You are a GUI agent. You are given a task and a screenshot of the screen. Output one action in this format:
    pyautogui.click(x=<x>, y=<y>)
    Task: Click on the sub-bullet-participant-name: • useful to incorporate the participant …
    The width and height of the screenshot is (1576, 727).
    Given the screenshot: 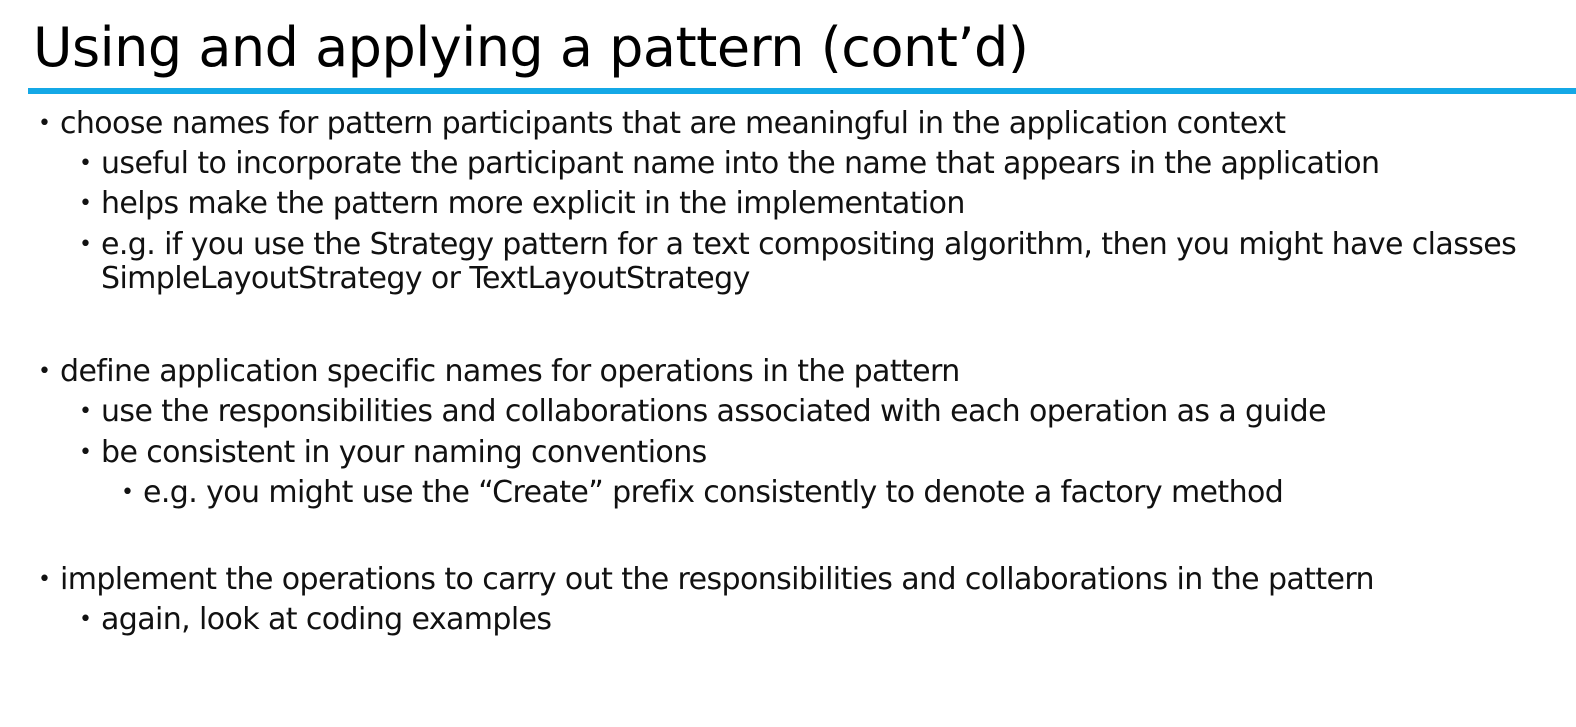 What is the action you would take?
    pyautogui.click(x=729, y=164)
    